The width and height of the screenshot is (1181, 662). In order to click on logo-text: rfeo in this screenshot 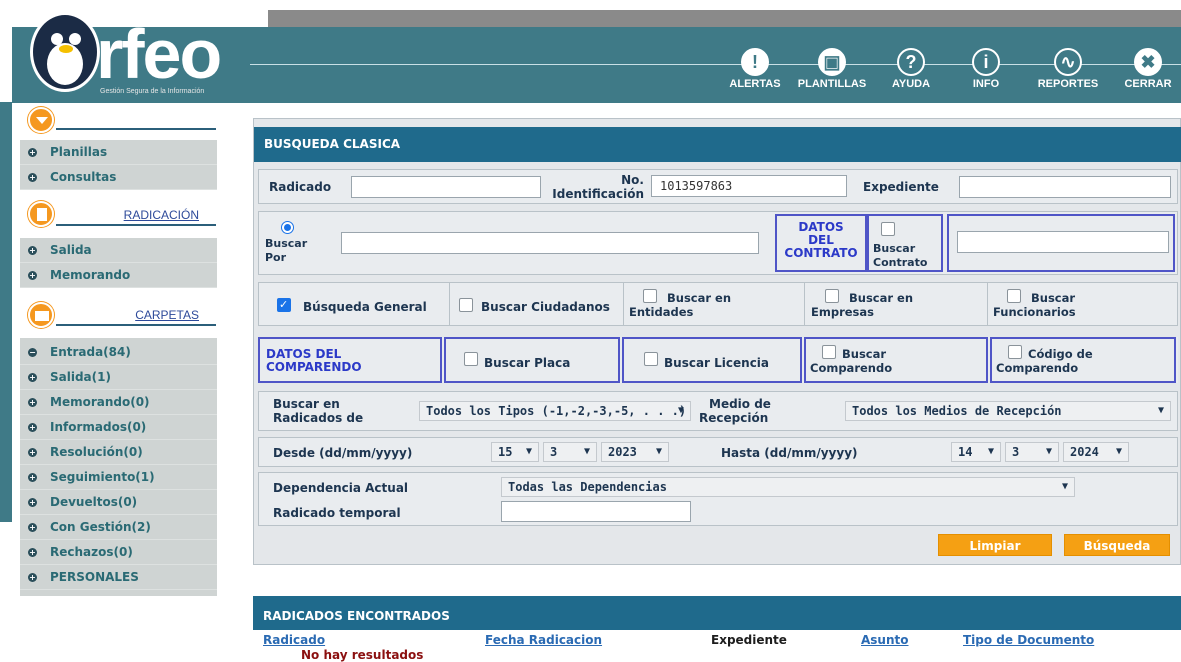, I will do `click(159, 54)`.